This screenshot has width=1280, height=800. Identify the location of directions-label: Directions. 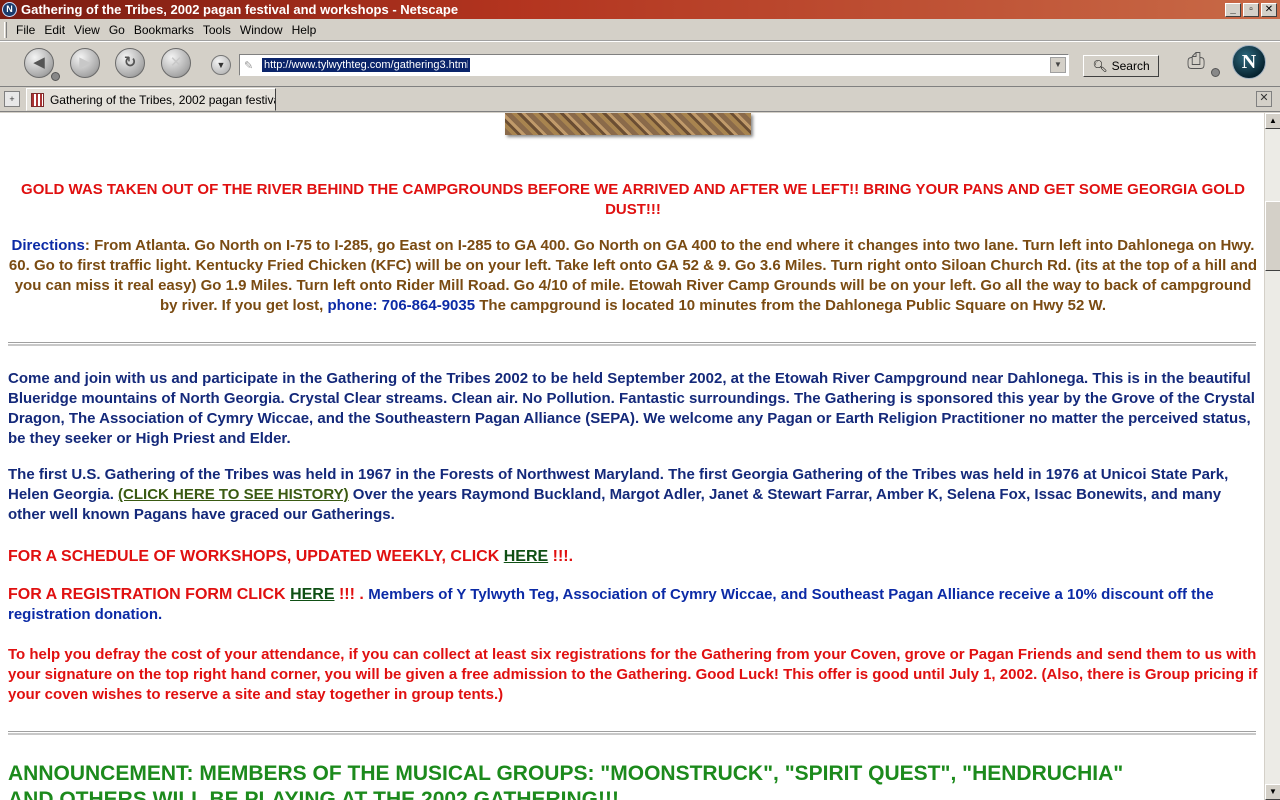
(48, 245).